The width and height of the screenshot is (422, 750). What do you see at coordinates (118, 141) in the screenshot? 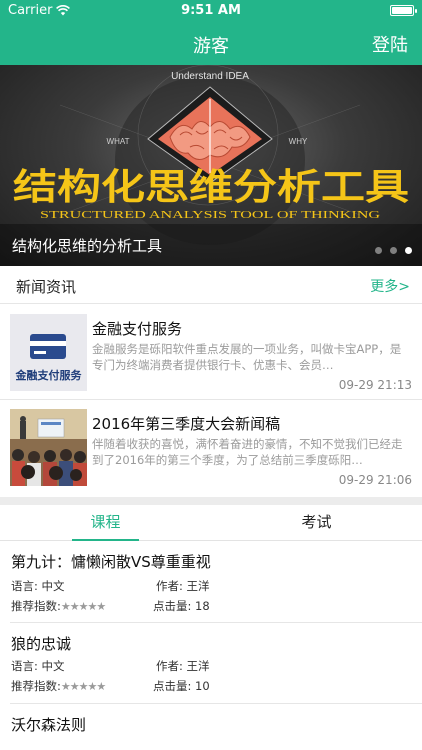
I see `banner-text-left: WHAT` at bounding box center [118, 141].